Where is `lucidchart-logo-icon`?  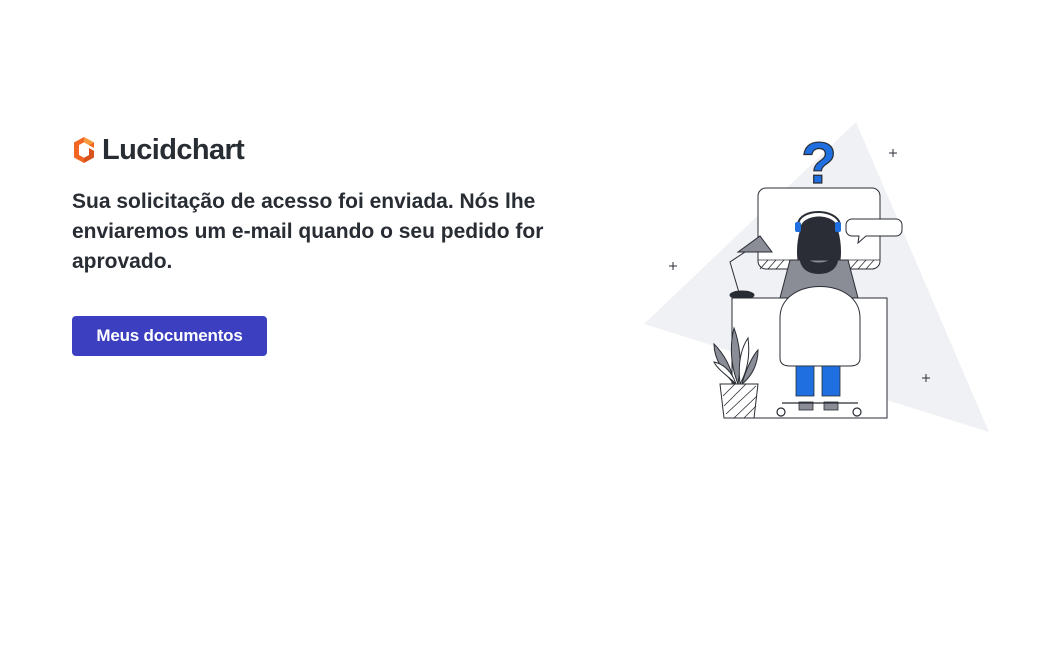 lucidchart-logo-icon is located at coordinates (84, 150).